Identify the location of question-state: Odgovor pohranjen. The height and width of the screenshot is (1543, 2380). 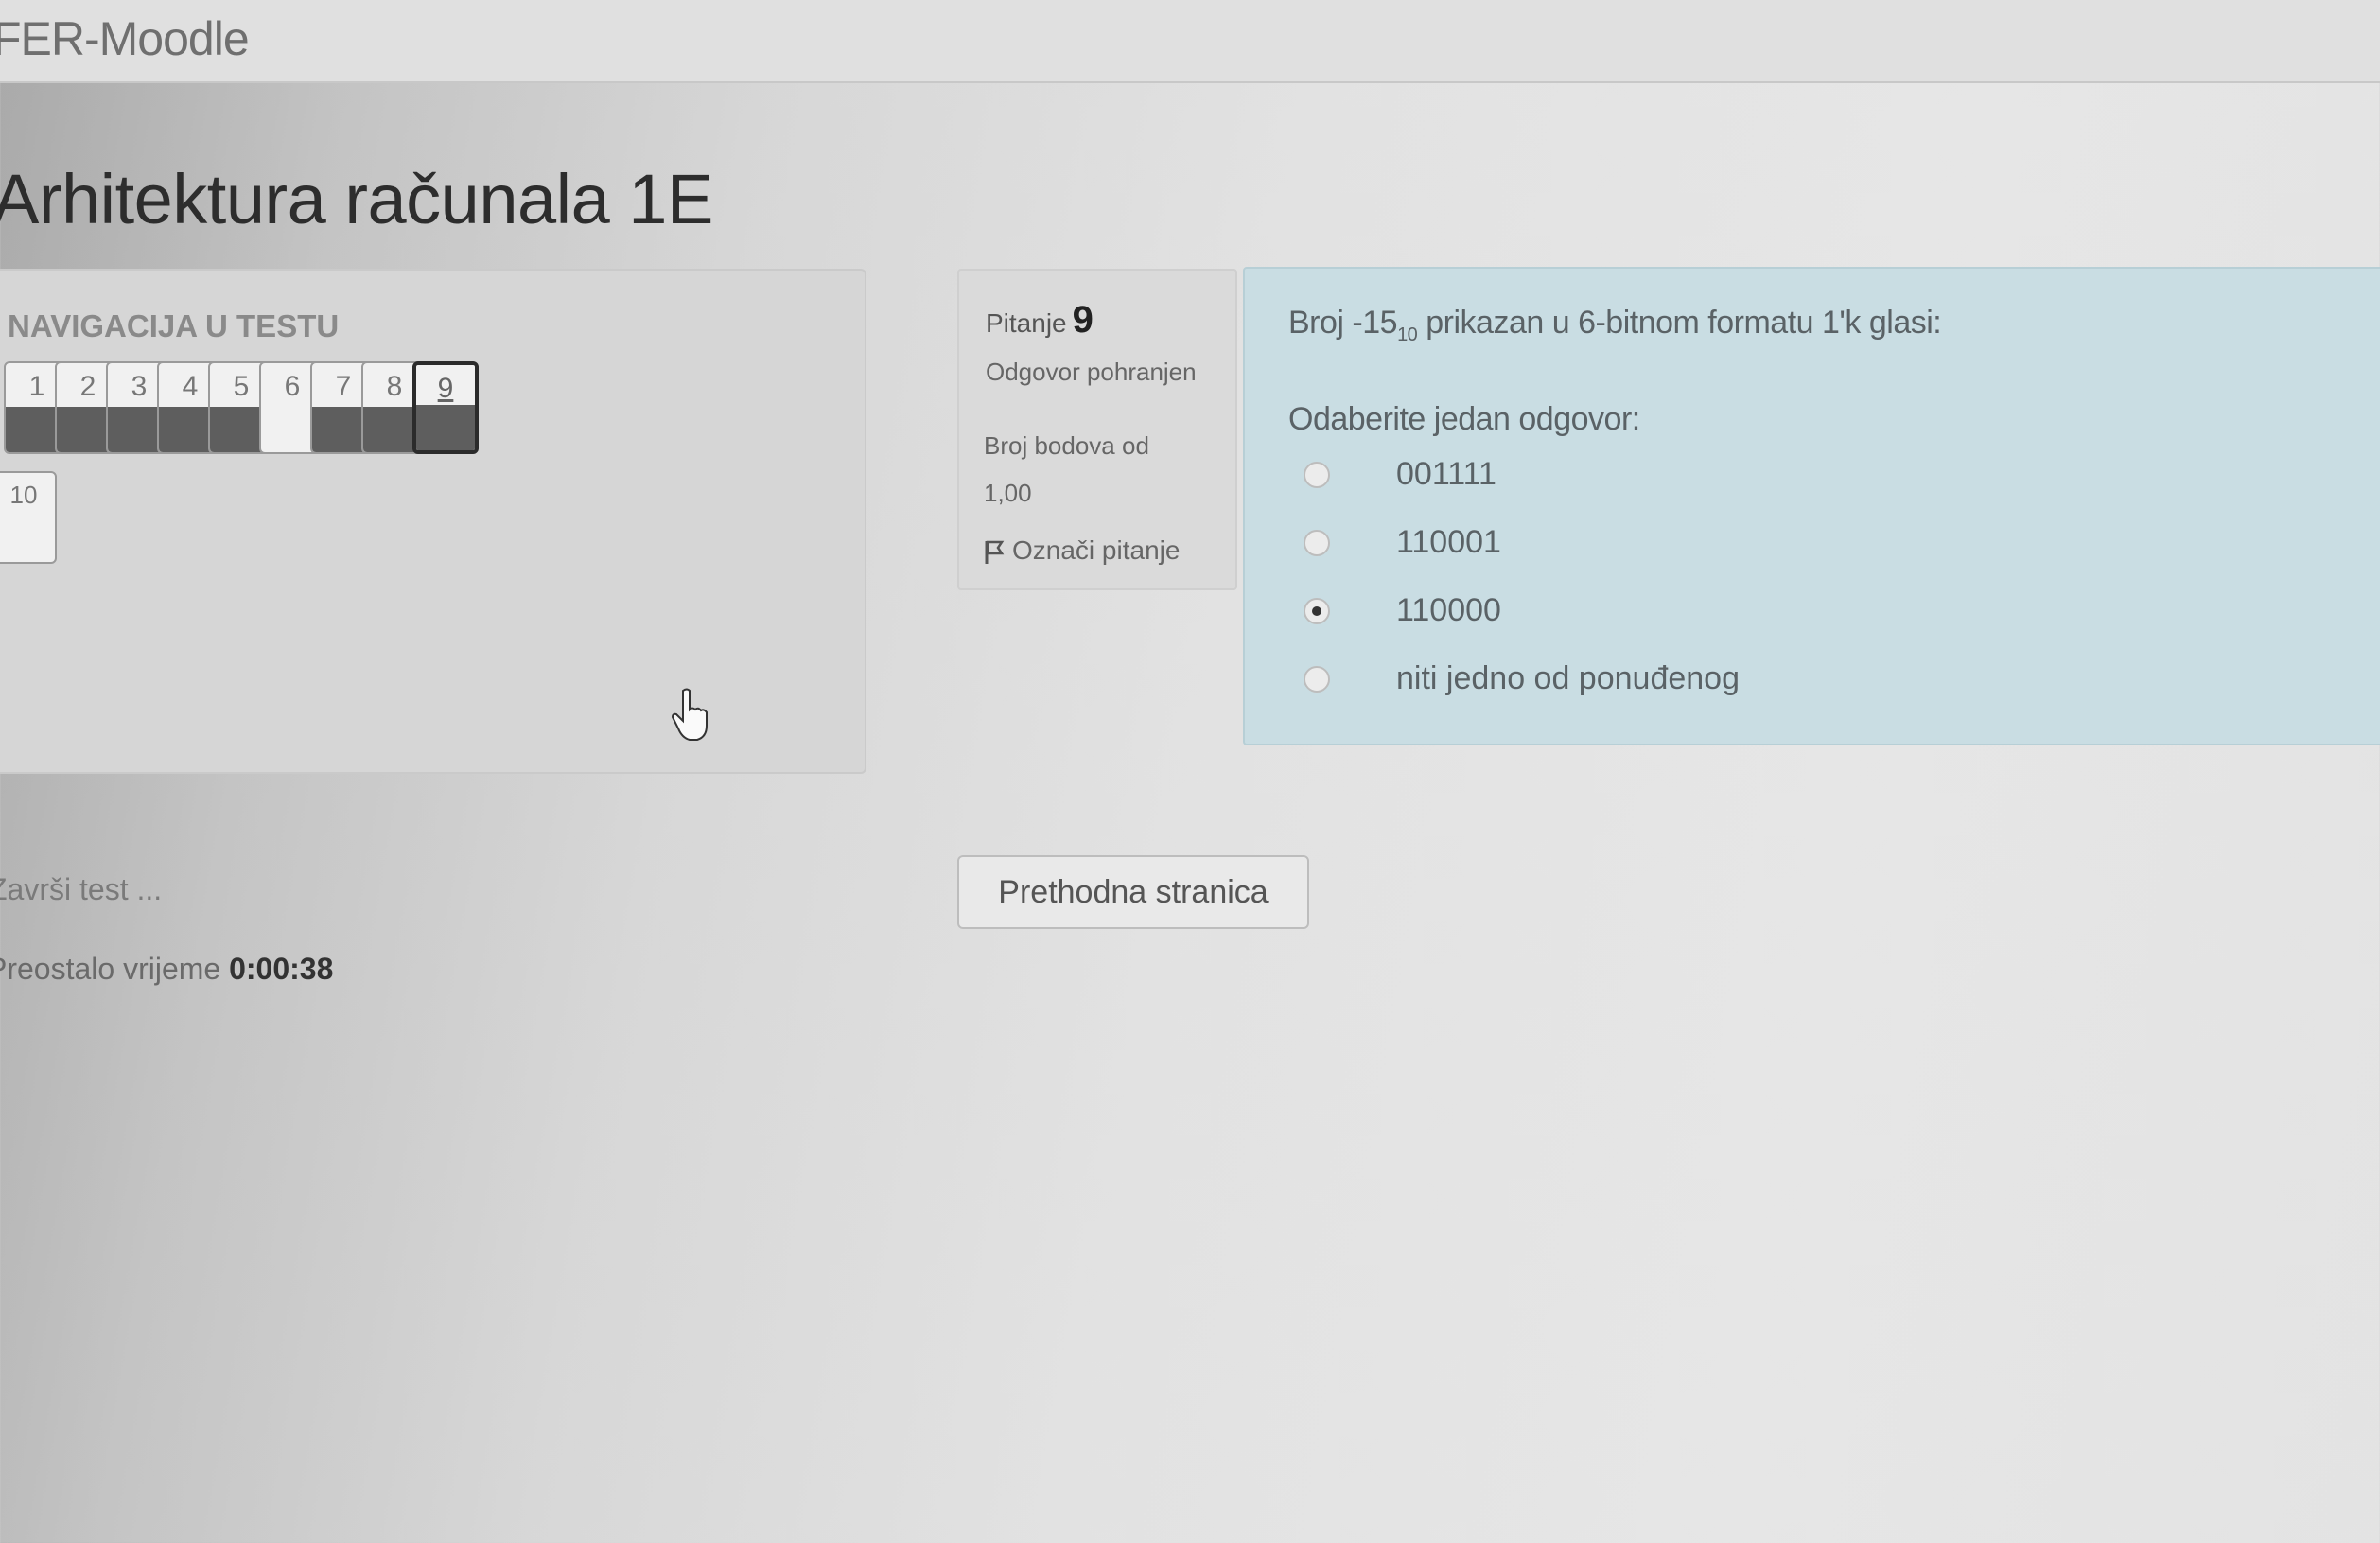
(1091, 372).